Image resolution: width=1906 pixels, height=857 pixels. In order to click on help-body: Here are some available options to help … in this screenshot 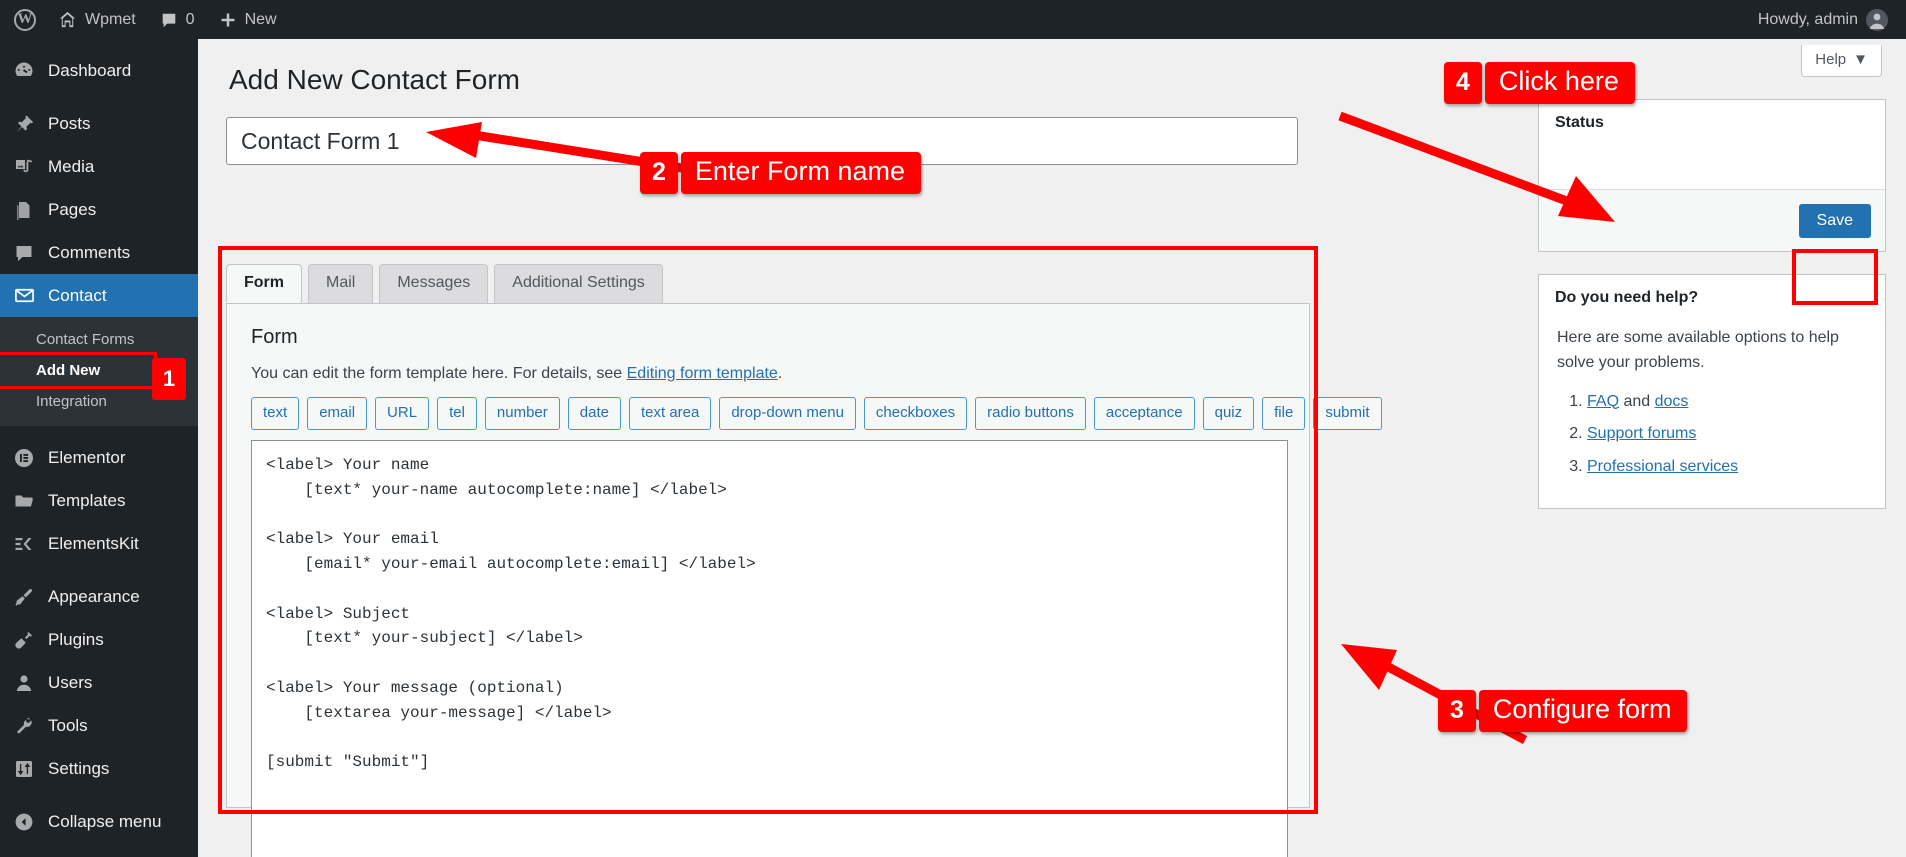, I will do `click(1712, 415)`.